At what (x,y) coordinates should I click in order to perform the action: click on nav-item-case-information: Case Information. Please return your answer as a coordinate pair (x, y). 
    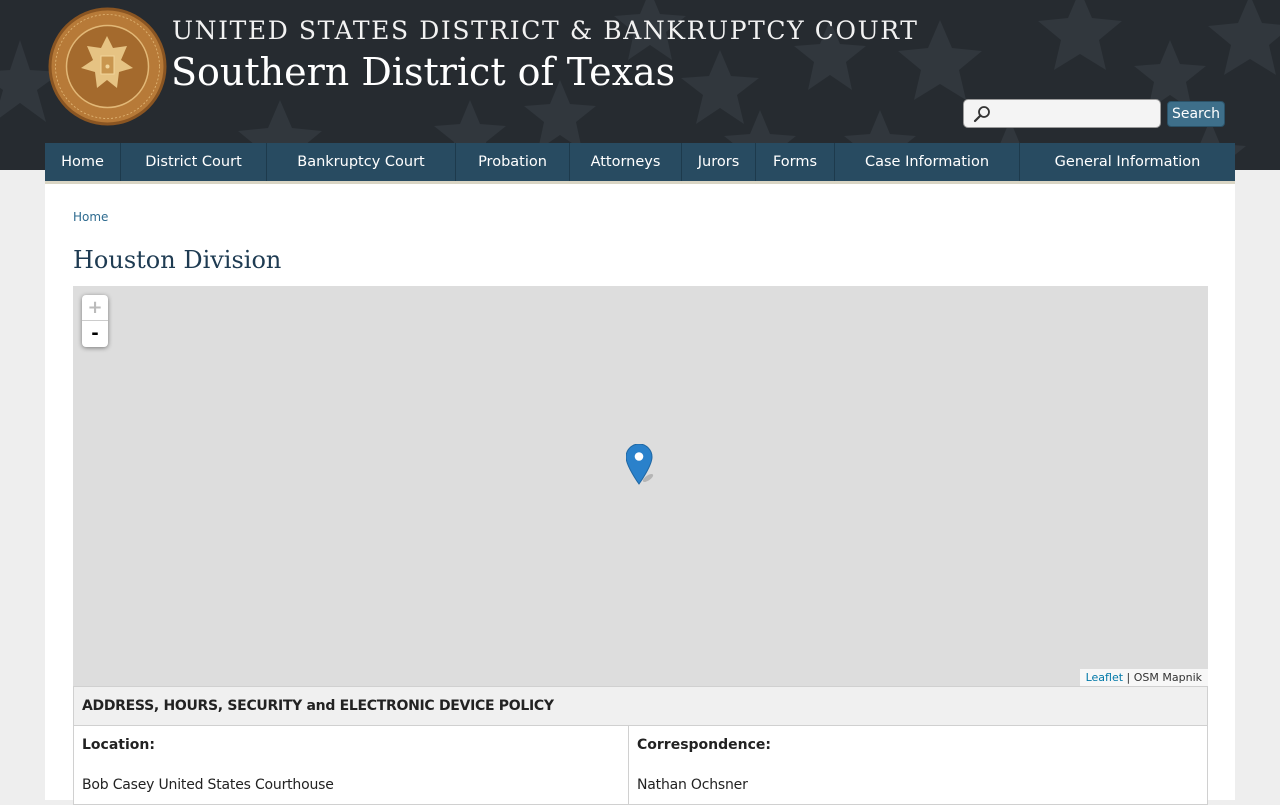
    Looking at the image, I should click on (927, 162).